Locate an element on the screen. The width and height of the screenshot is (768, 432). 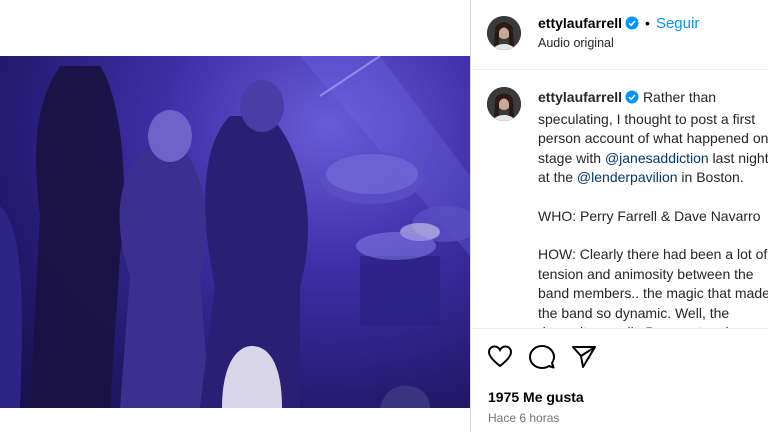
likes-count: 1975 Me gusta is located at coordinates (536, 397).